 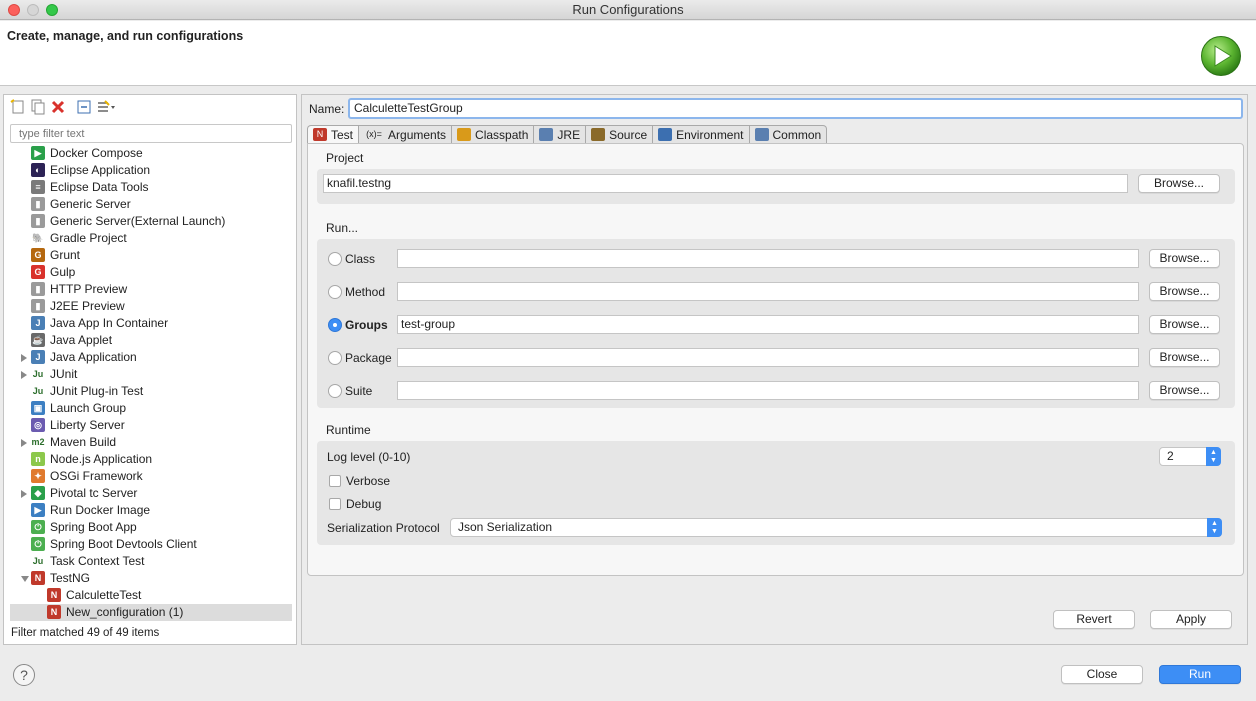 What do you see at coordinates (628, 676) in the screenshot?
I see `dialog-footer: ? Close Run` at bounding box center [628, 676].